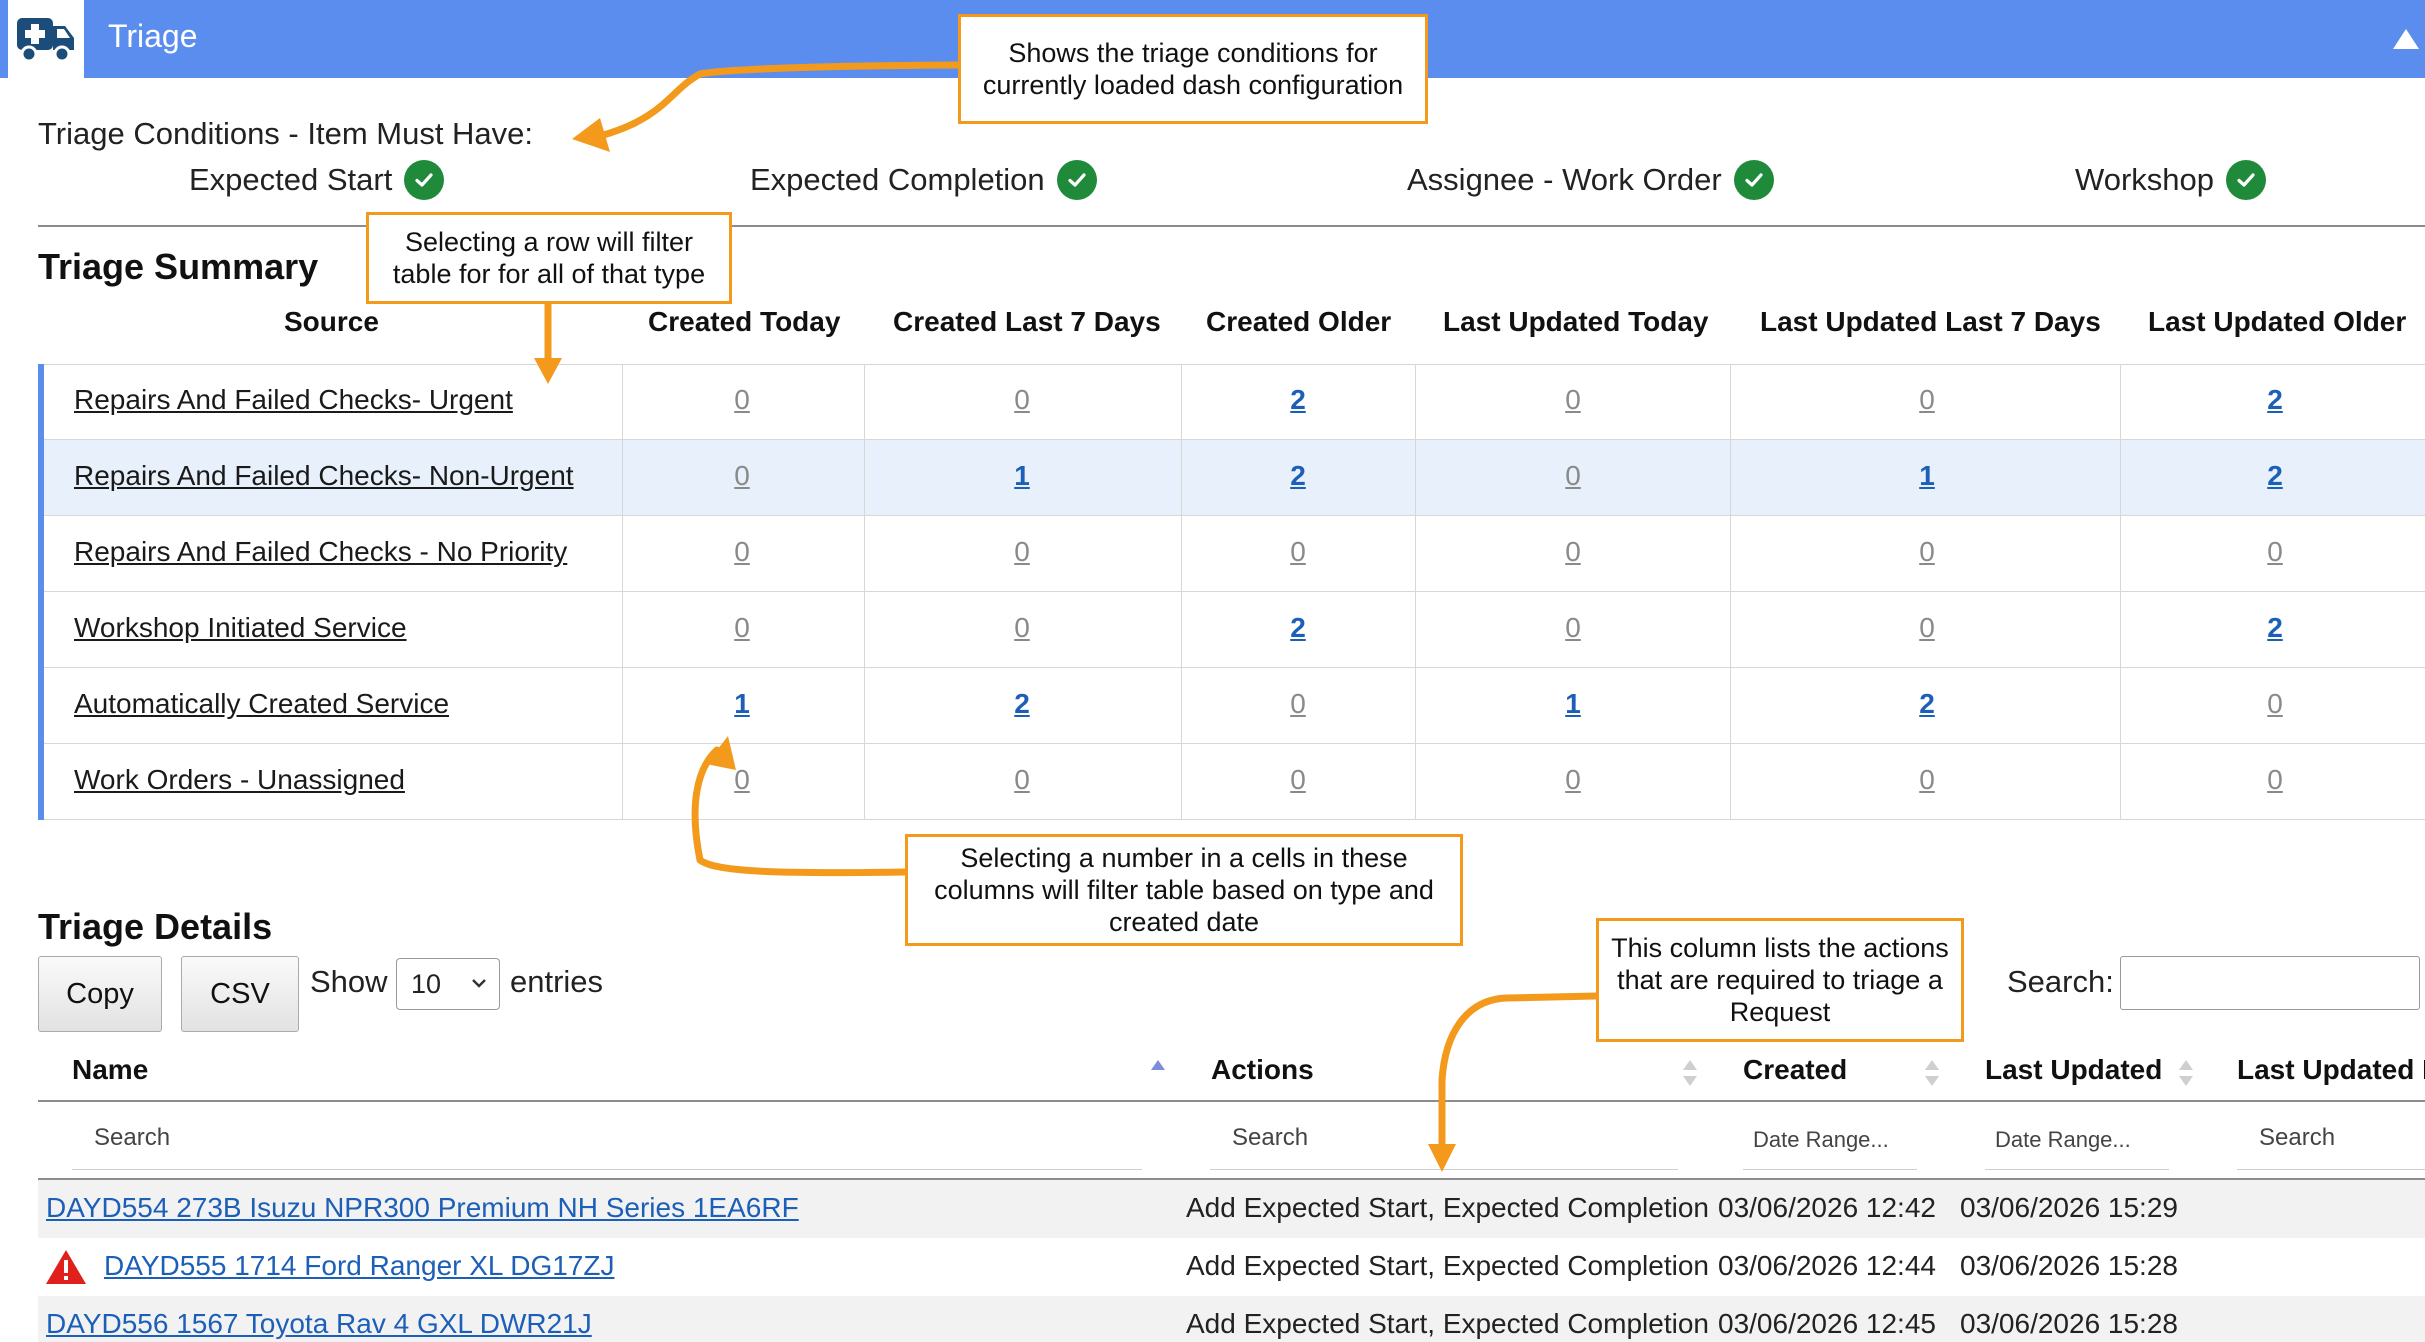  What do you see at coordinates (2270, 983) in the screenshot?
I see `search-input` at bounding box center [2270, 983].